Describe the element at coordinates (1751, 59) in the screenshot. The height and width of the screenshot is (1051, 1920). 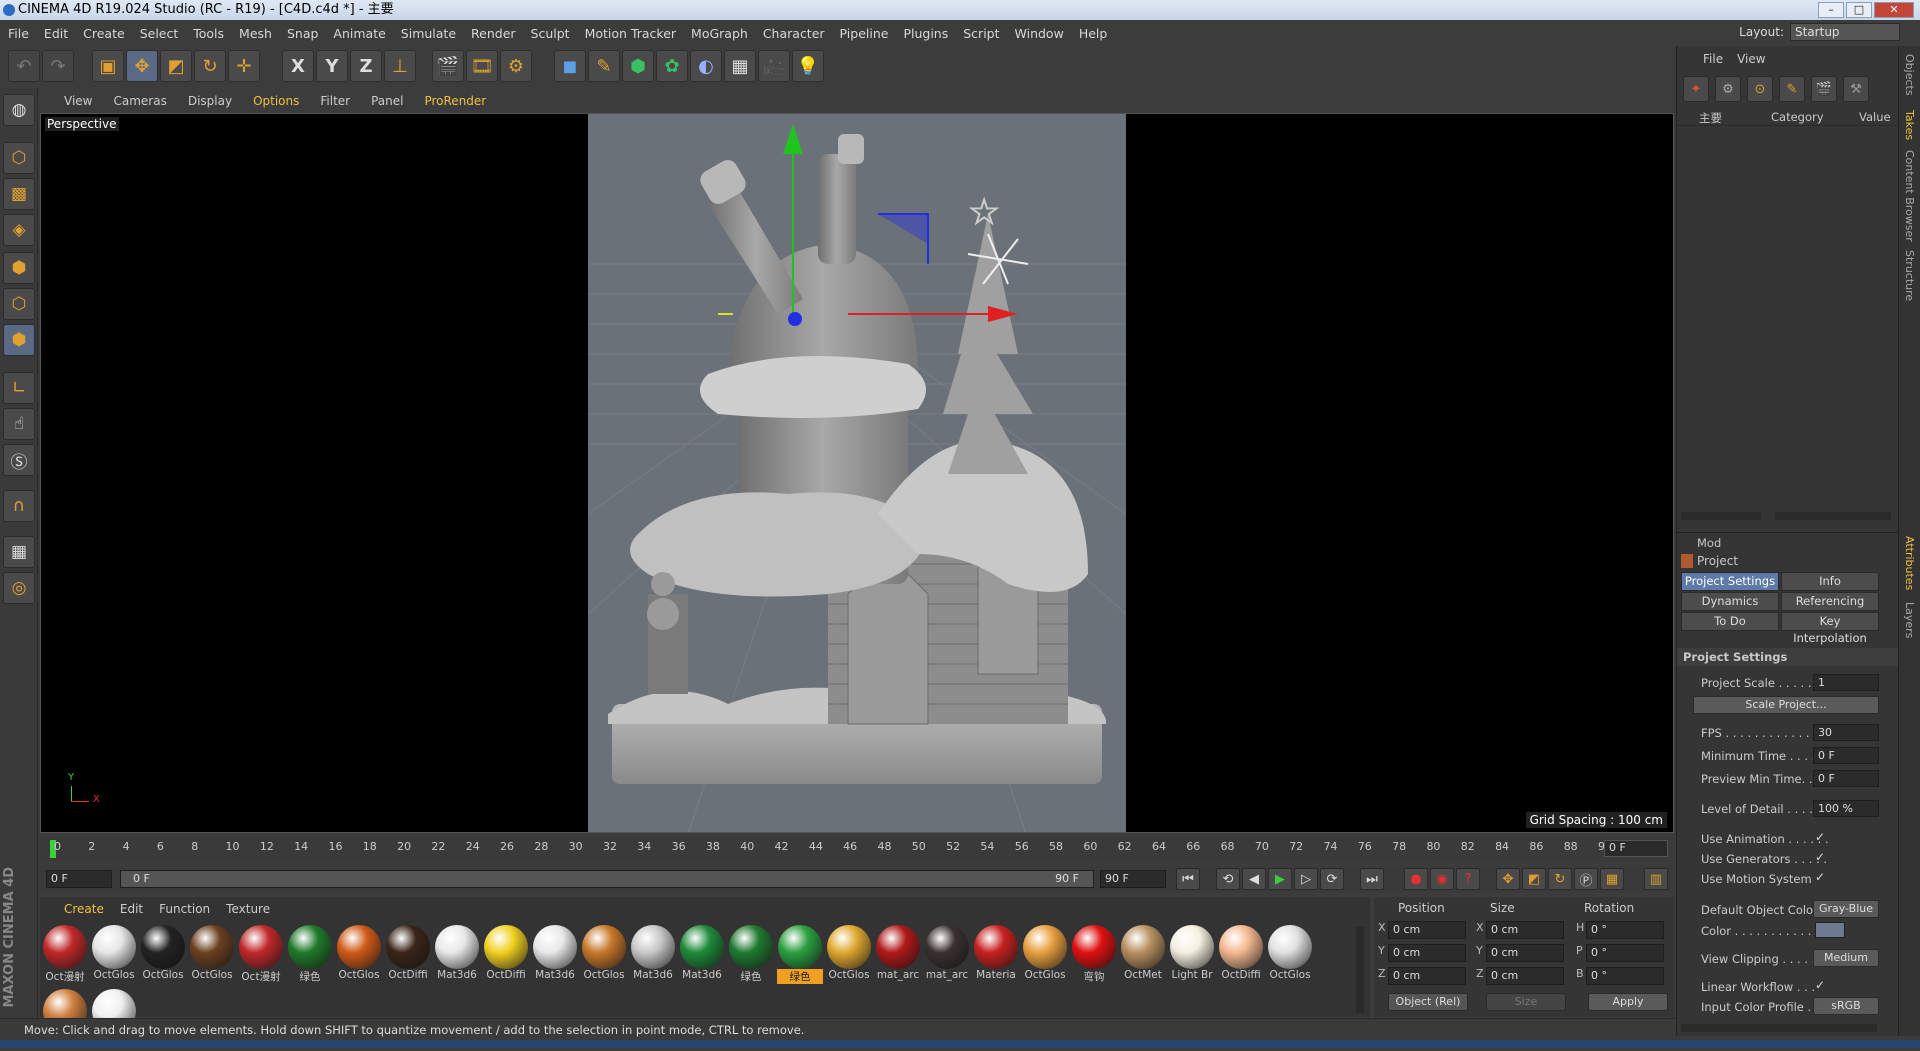
I see `objects-menu-view: View` at that location.